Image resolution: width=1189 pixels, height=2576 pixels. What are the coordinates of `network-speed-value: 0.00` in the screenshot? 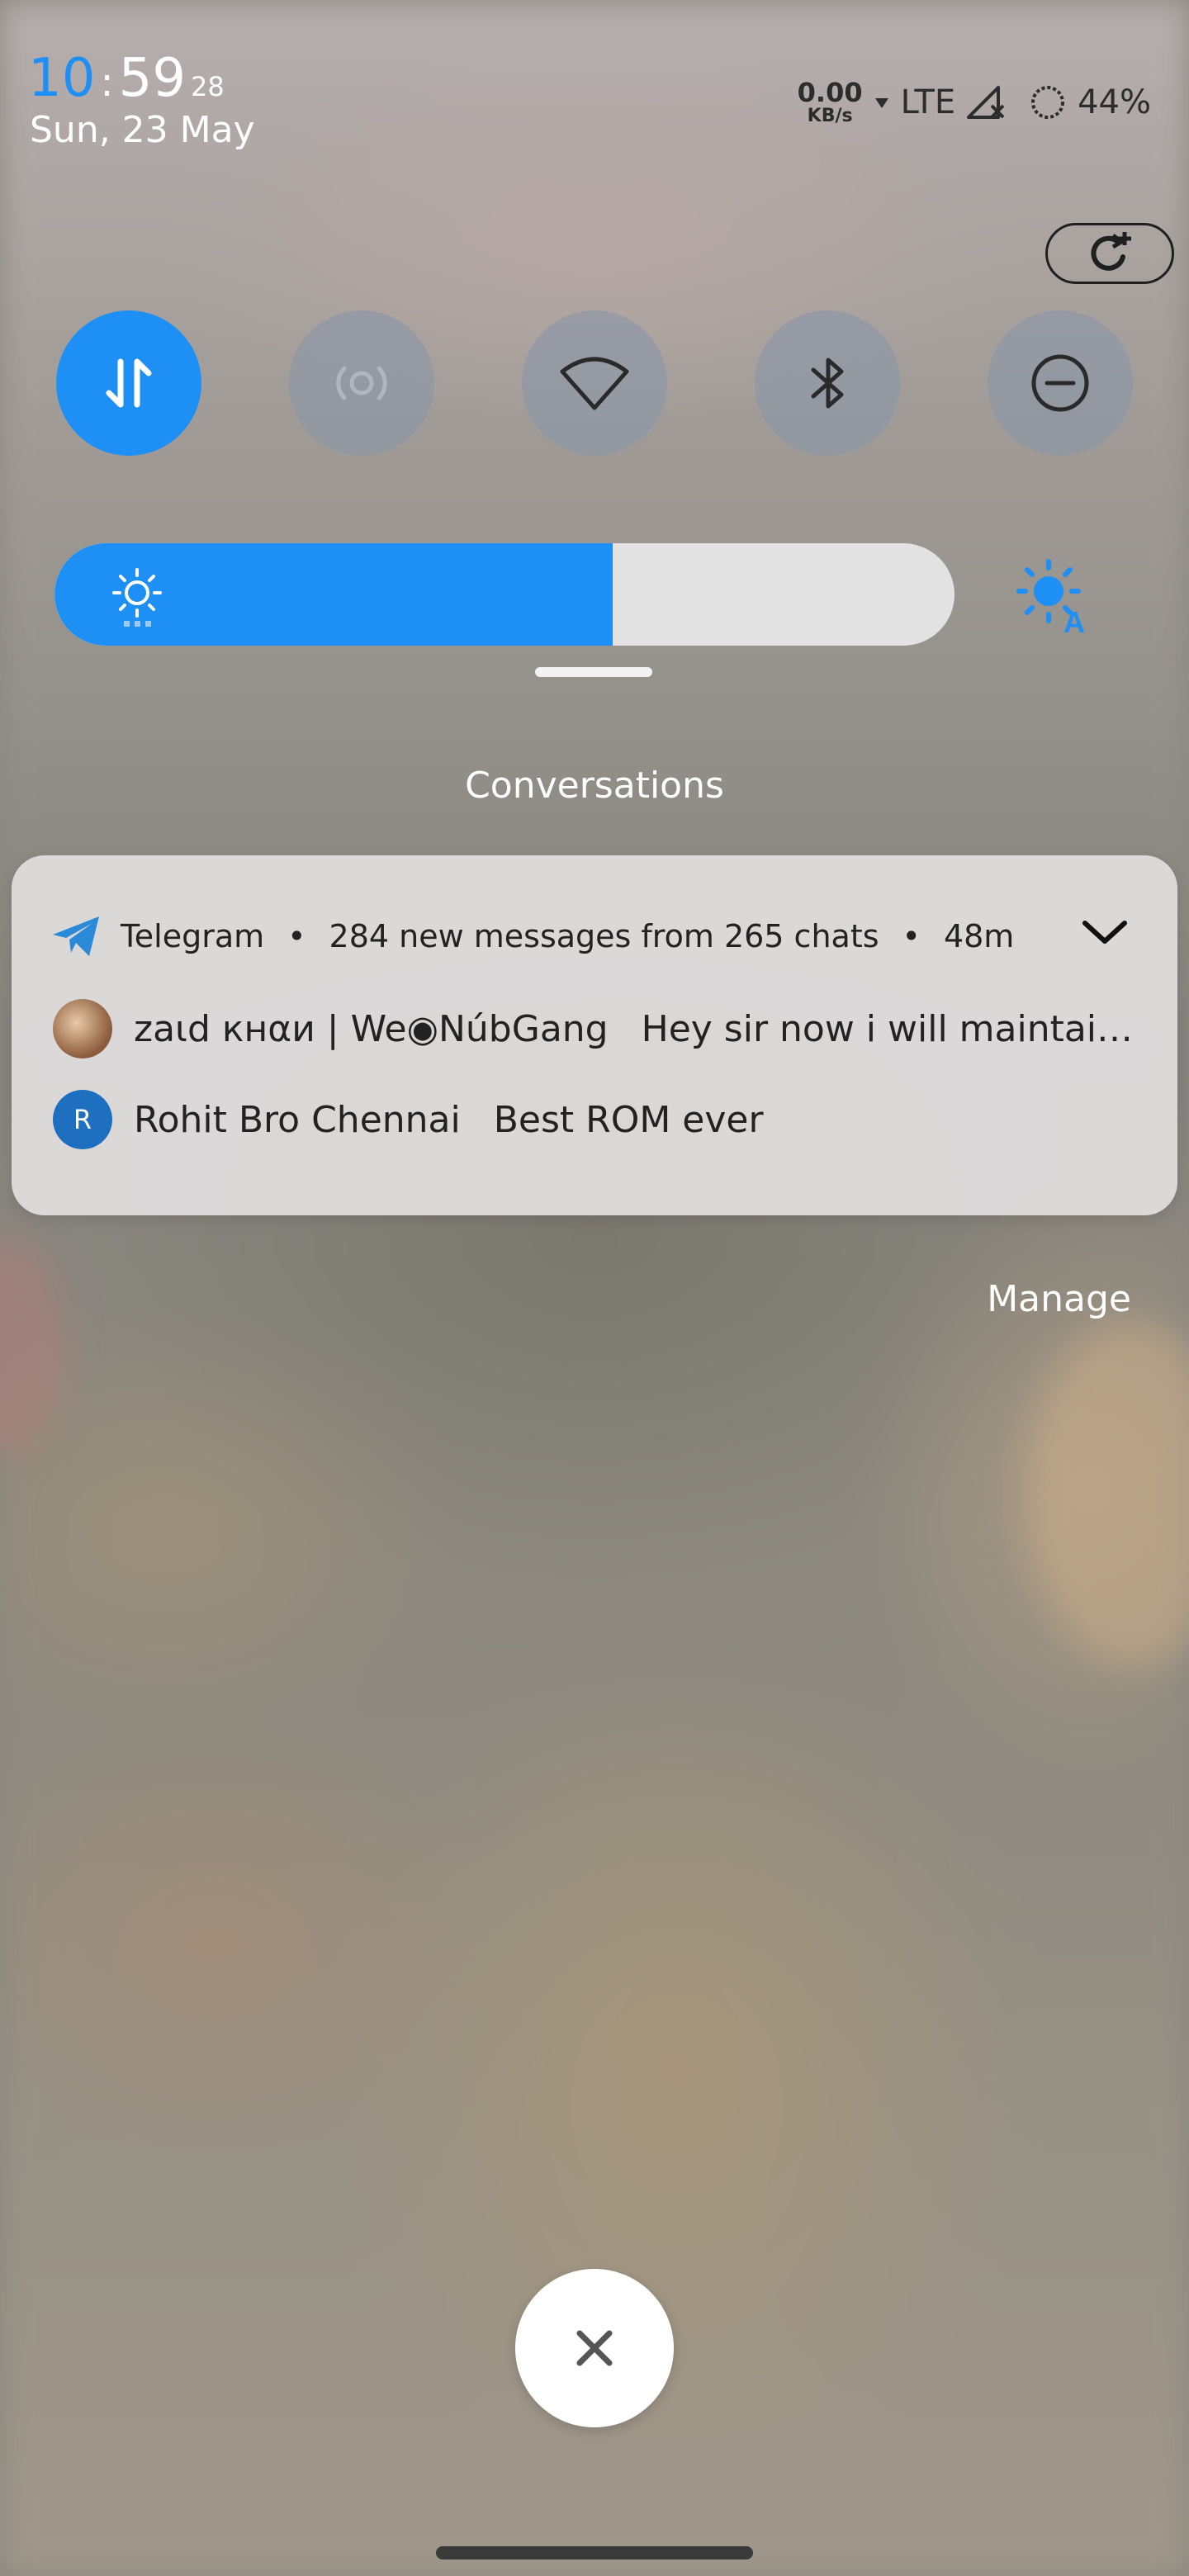 It's located at (830, 92).